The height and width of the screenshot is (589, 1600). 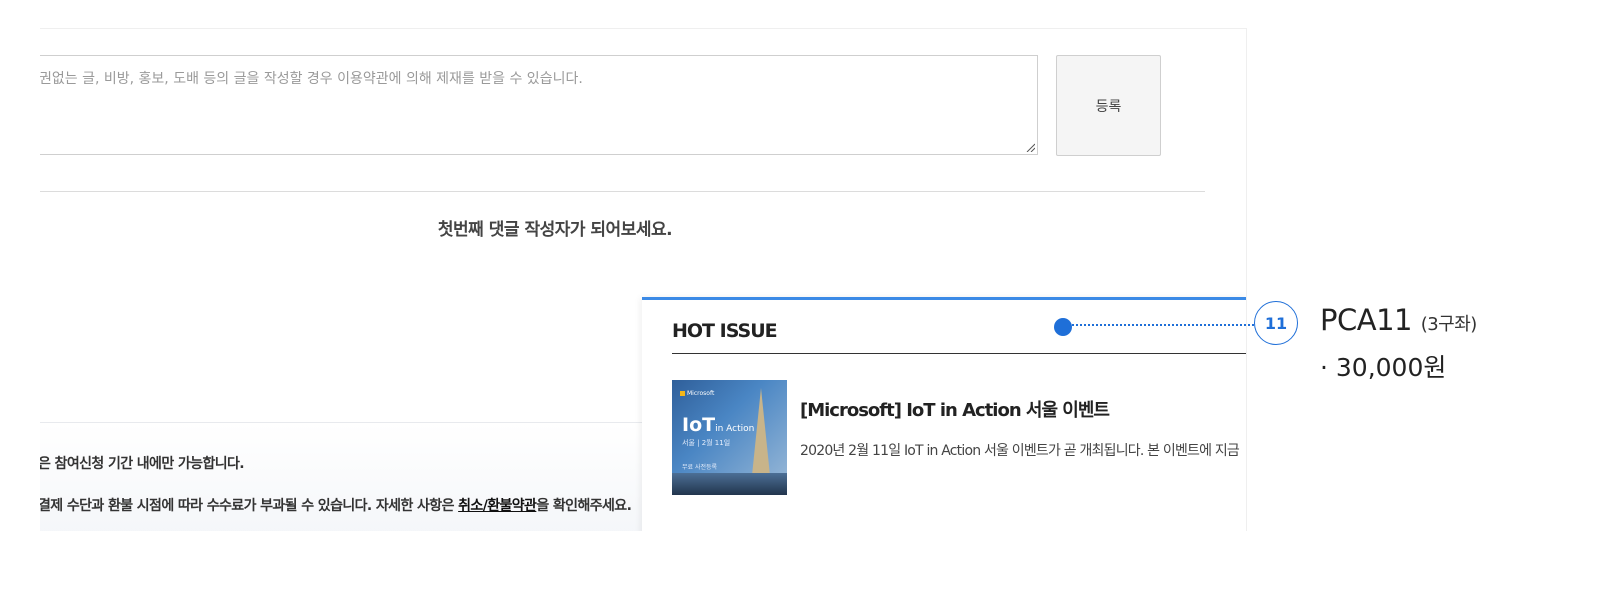 What do you see at coordinates (1108, 105) in the screenshot?
I see `submit-comment-button: 등록` at bounding box center [1108, 105].